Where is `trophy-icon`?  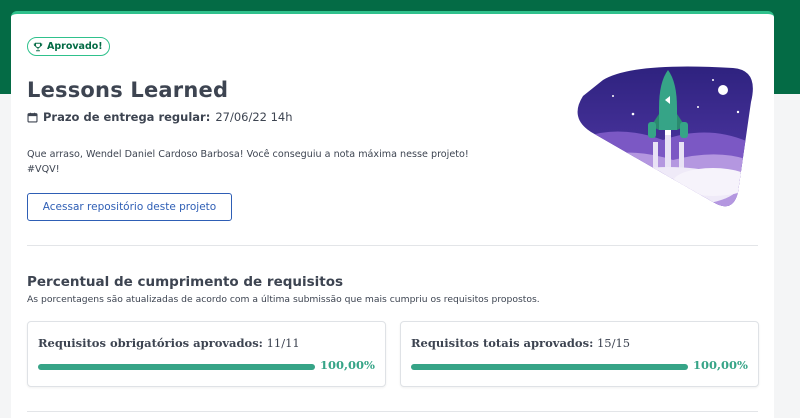 trophy-icon is located at coordinates (38, 46).